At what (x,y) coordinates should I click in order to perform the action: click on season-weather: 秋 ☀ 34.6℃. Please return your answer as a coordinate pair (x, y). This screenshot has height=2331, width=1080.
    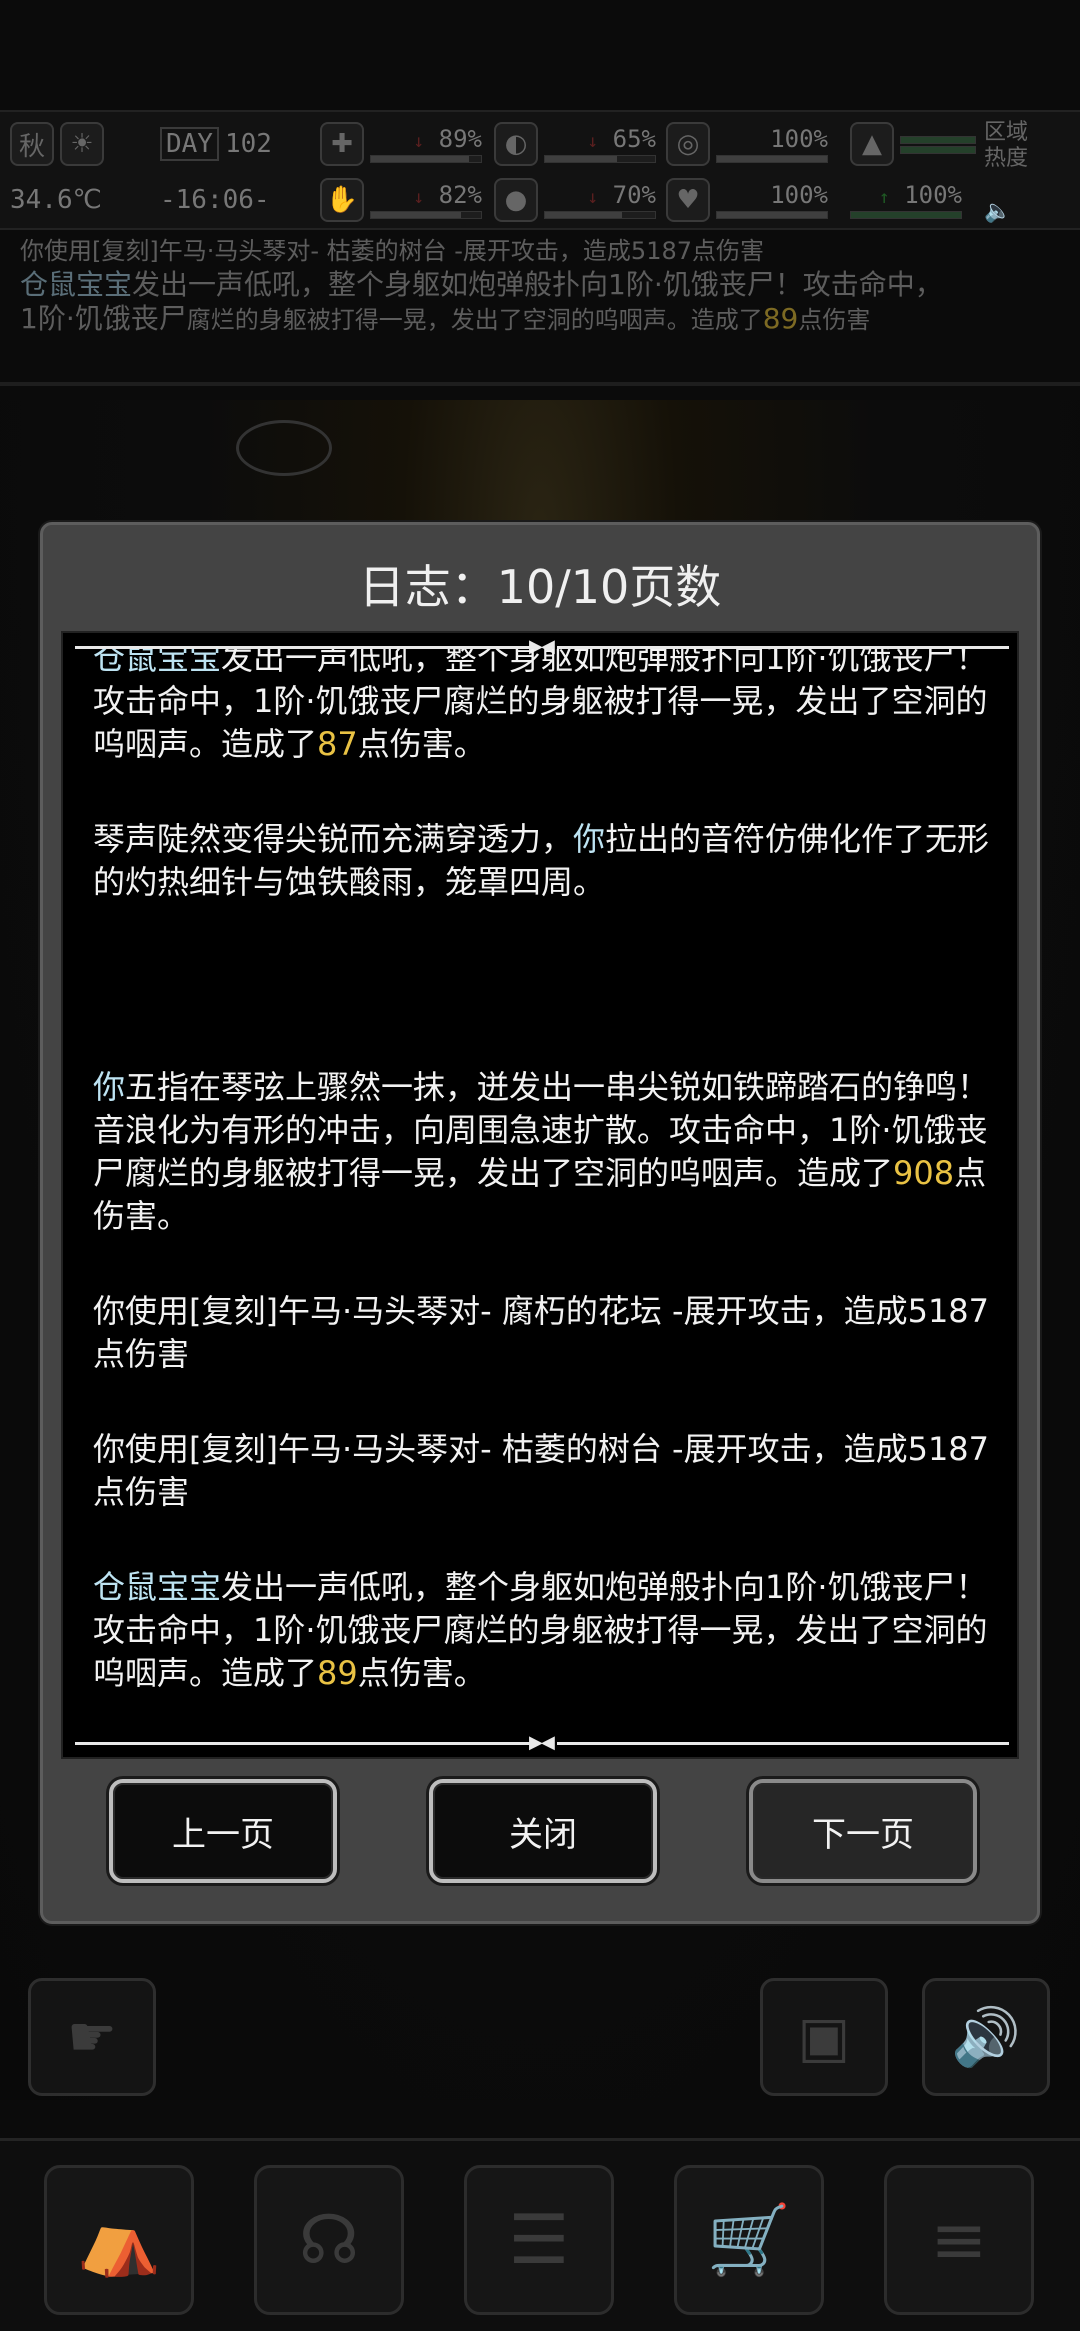
    Looking at the image, I should click on (85, 172).